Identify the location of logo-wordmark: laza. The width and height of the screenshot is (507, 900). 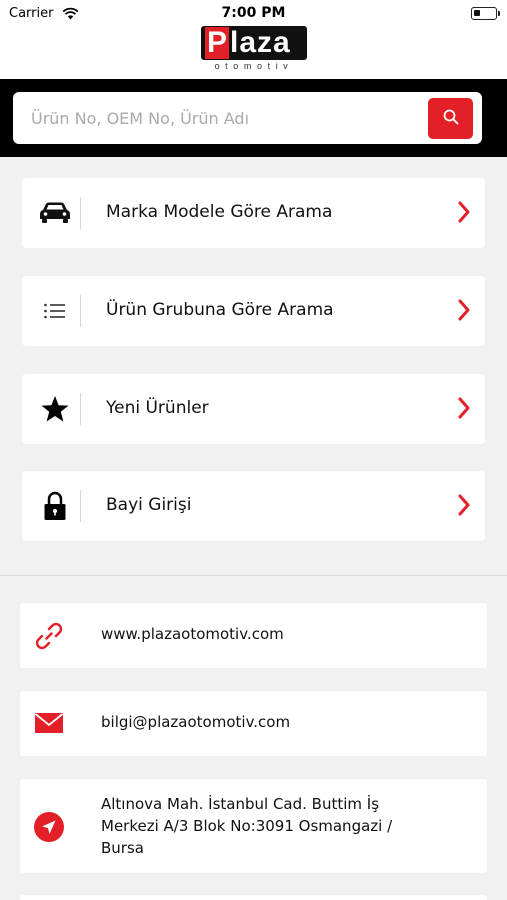
(260, 42).